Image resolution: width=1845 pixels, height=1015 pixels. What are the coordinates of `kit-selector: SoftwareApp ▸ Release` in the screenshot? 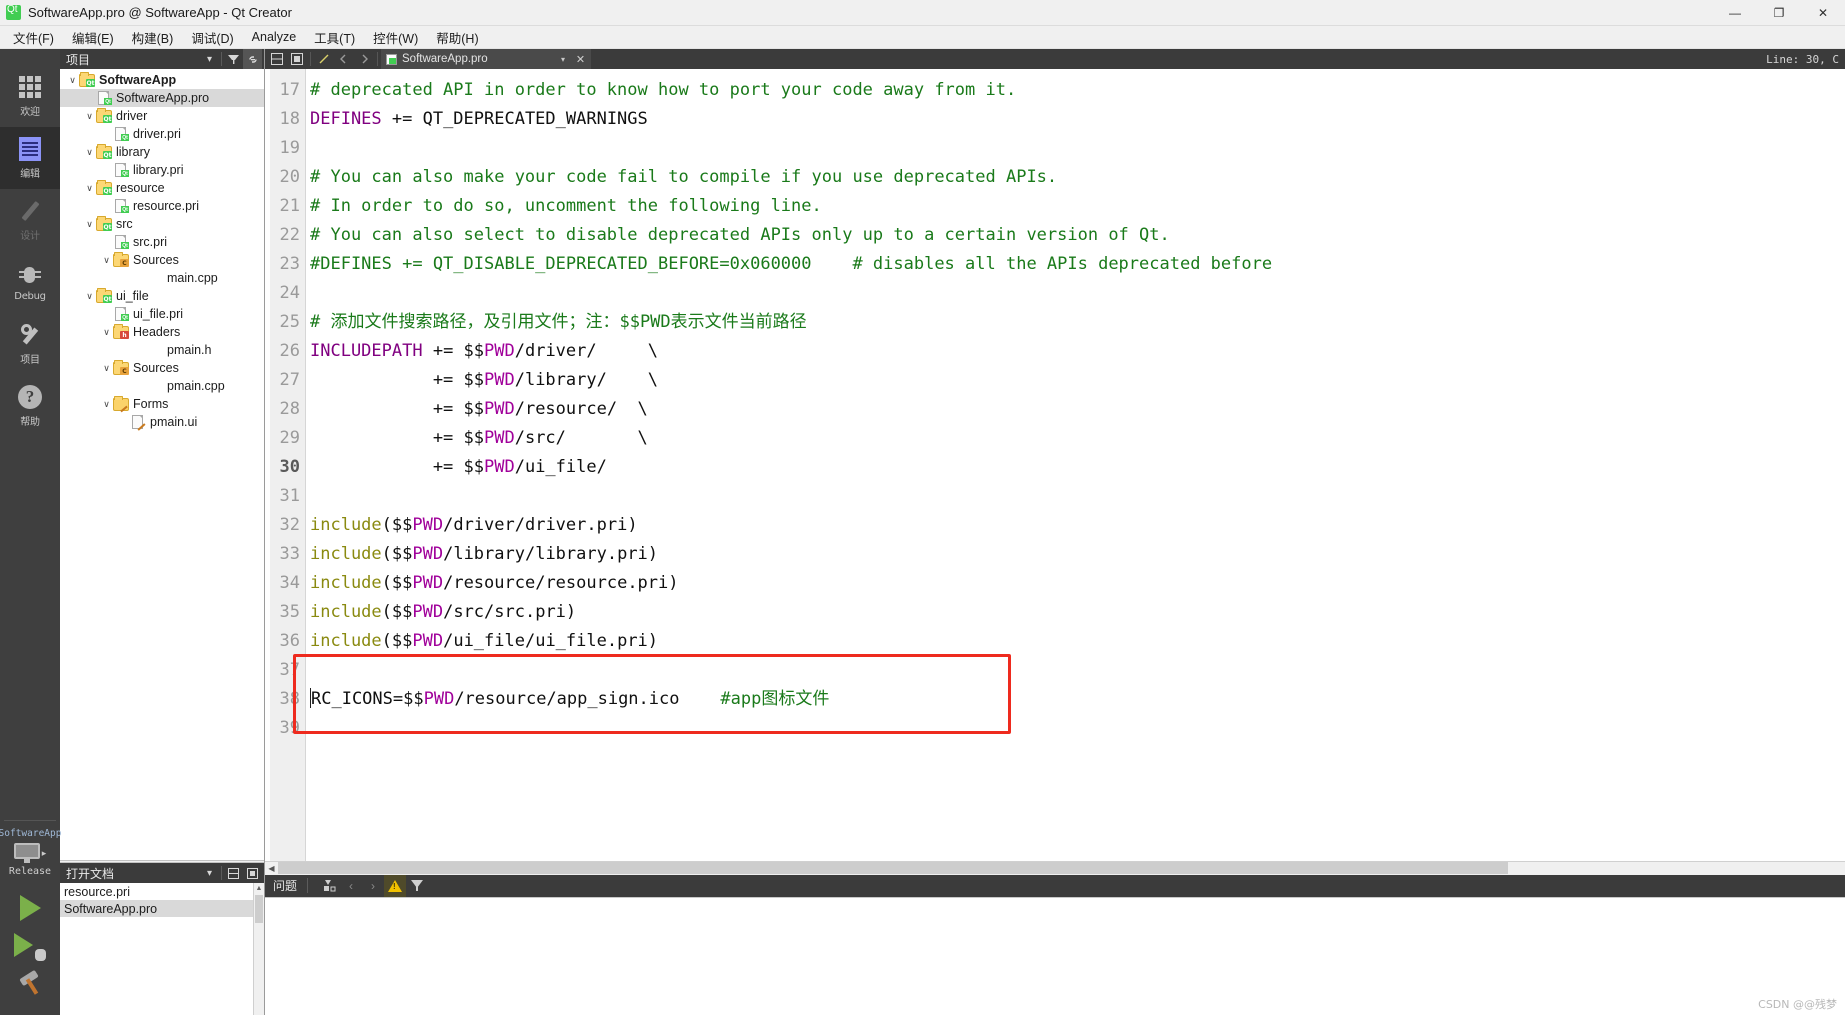 It's located at (30, 851).